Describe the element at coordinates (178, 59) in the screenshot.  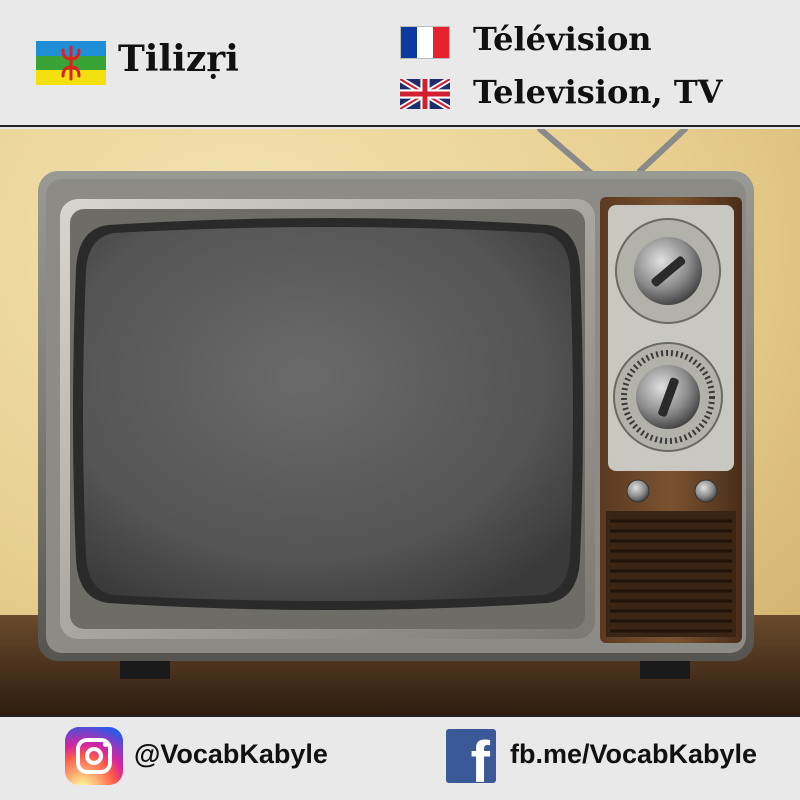
I see `kabyle-word: Tilizṛi` at that location.